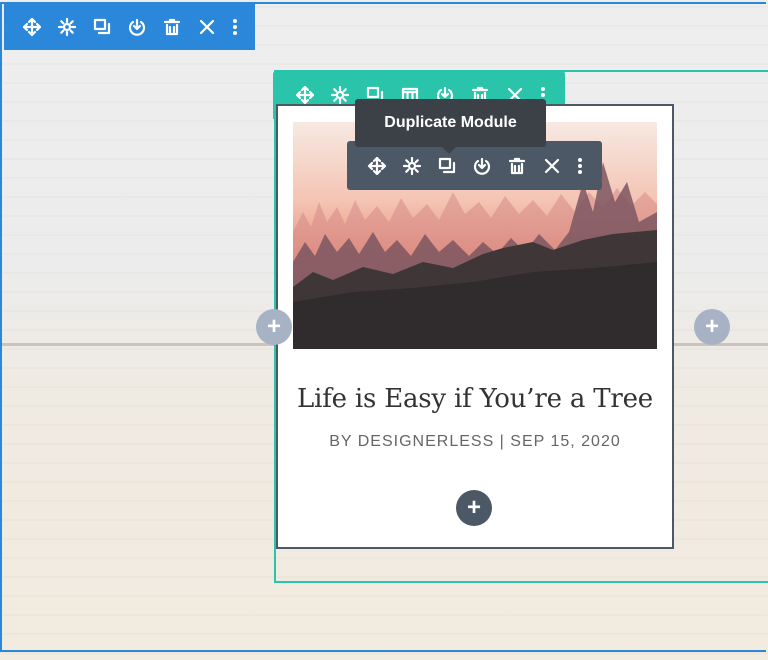  What do you see at coordinates (449, 150) in the screenshot?
I see `tooltip-arrow` at bounding box center [449, 150].